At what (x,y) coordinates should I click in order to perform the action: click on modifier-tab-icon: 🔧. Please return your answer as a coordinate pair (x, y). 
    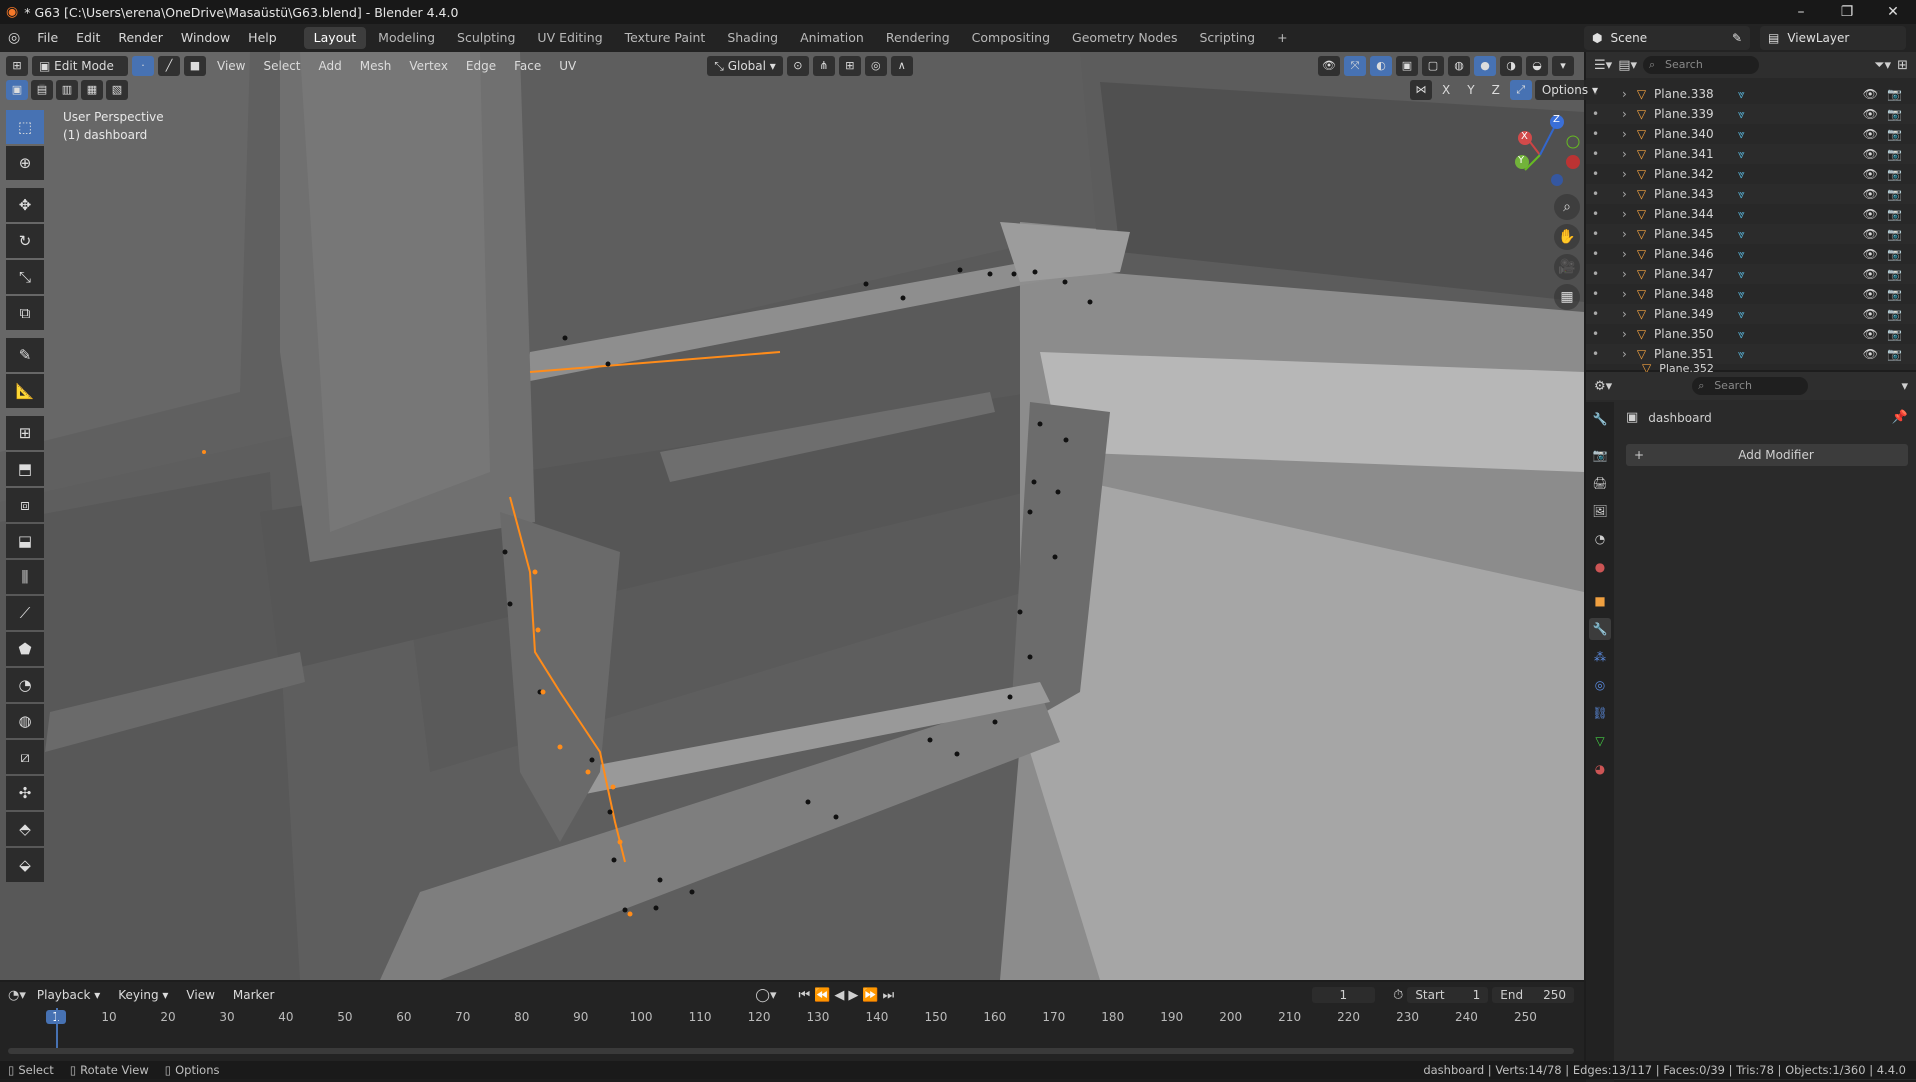
    Looking at the image, I should click on (1600, 629).